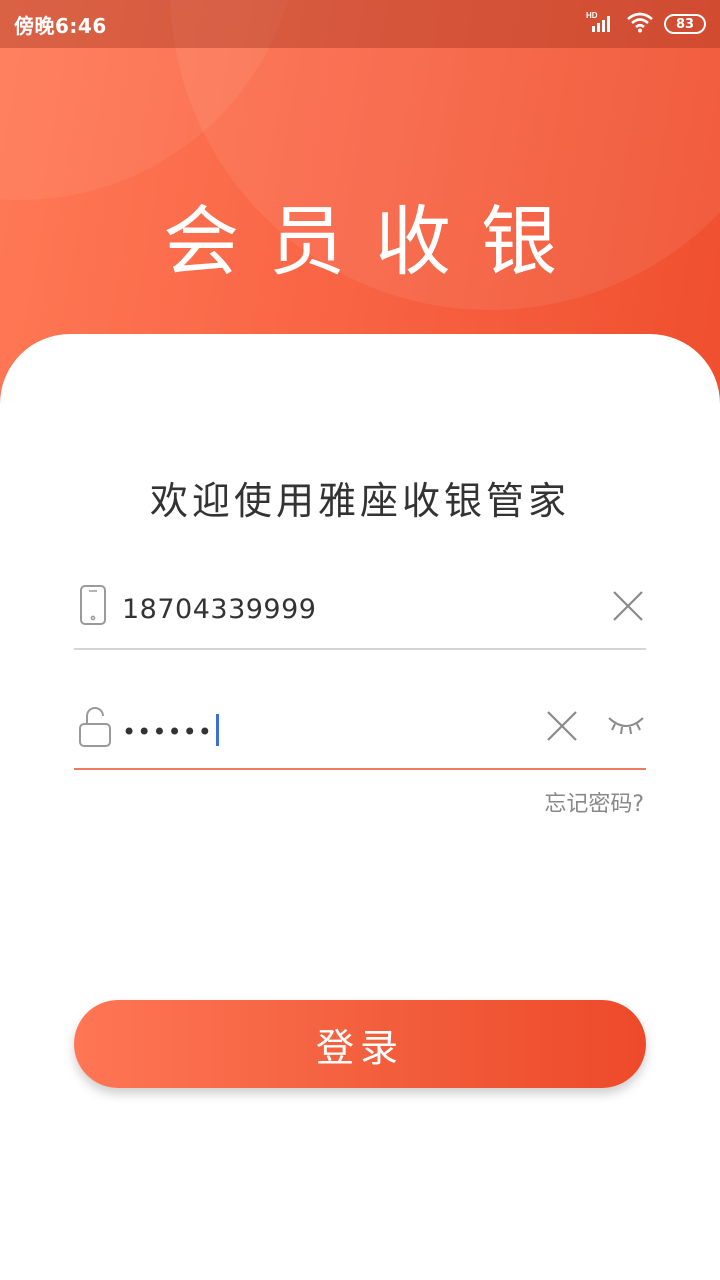 This screenshot has height=1280, width=720. I want to click on clear-phone-button, so click(628, 606).